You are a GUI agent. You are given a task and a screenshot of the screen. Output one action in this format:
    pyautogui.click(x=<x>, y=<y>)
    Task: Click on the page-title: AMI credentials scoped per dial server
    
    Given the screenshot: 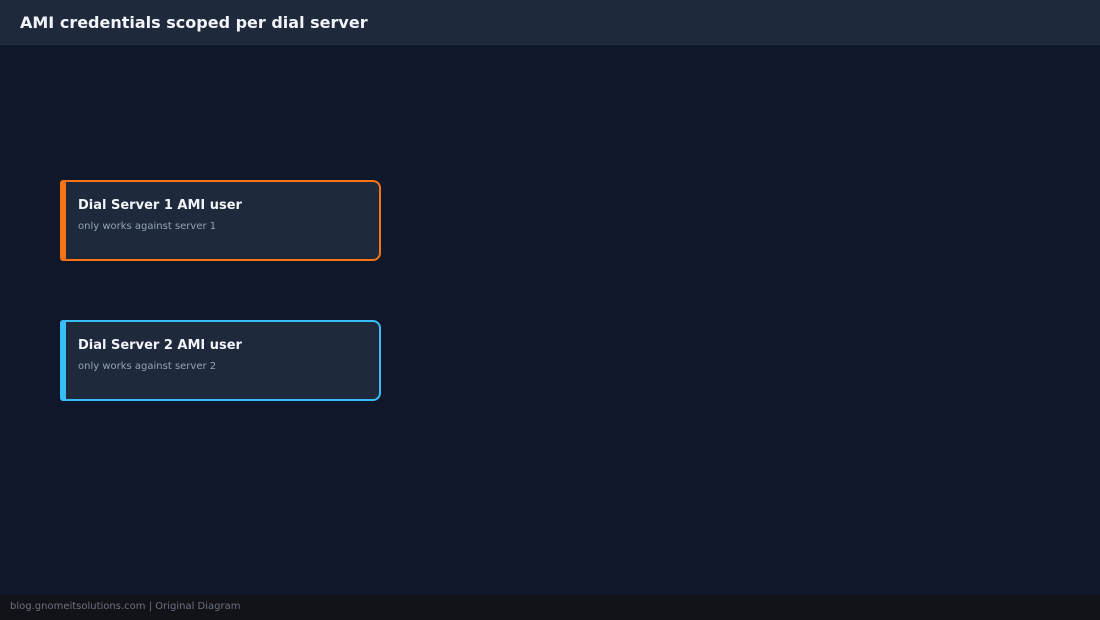 What is the action you would take?
    pyautogui.click(x=194, y=22)
    